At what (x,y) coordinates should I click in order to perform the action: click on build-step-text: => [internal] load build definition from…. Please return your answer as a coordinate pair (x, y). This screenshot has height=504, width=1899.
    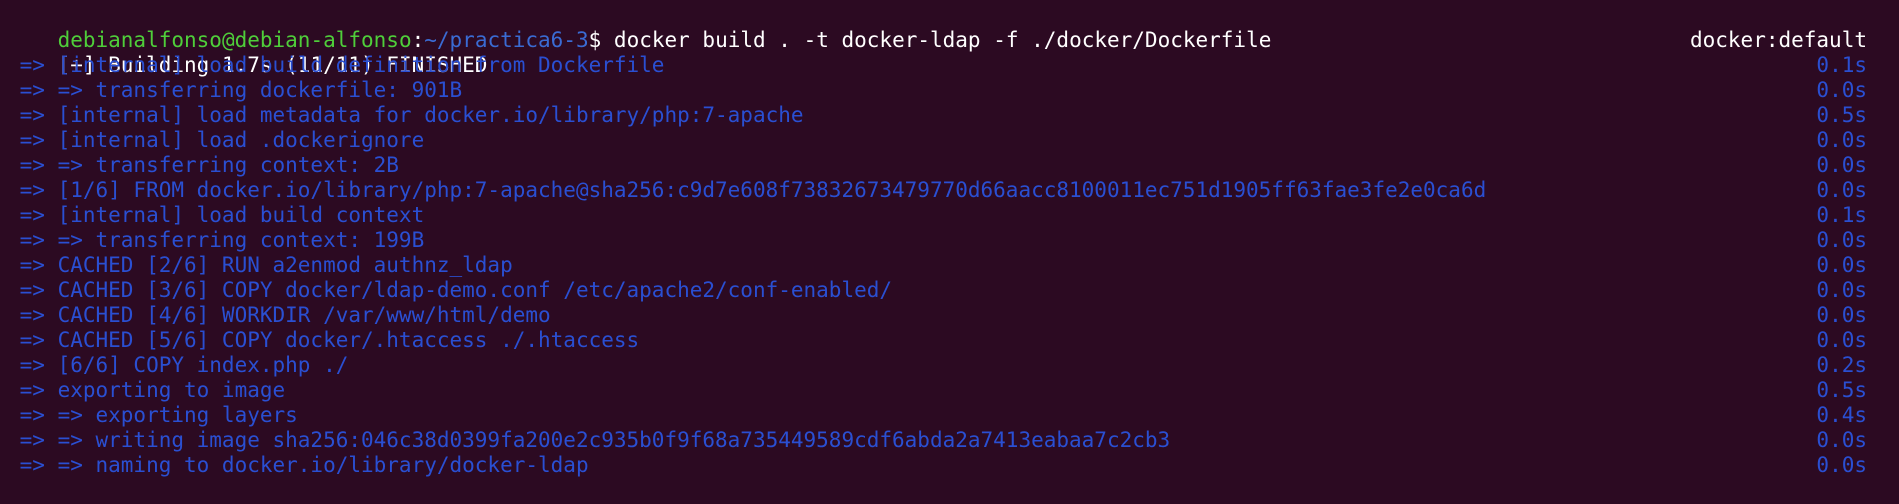
    Looking at the image, I should click on (336, 65).